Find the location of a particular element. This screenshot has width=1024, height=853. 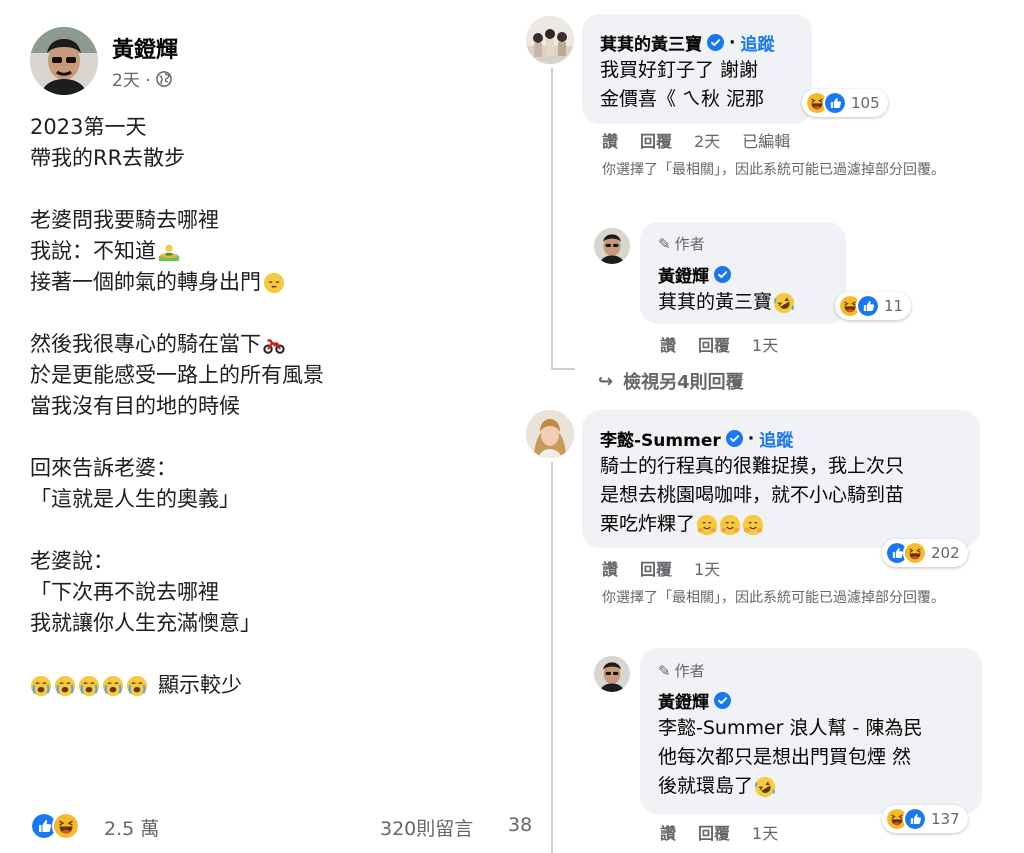

reply-text: 李懿-Summer 浪人幫 - 陳為民 他每次都只是想出門買包煙 然 後就環島了 is located at coordinates (790, 757).